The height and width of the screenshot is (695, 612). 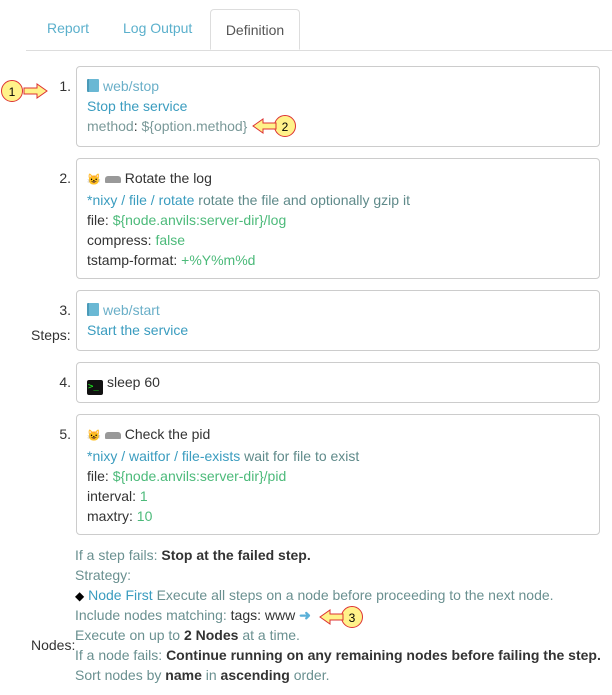 What do you see at coordinates (338, 382) in the screenshot?
I see `step-4: >_ sleep 60` at bounding box center [338, 382].